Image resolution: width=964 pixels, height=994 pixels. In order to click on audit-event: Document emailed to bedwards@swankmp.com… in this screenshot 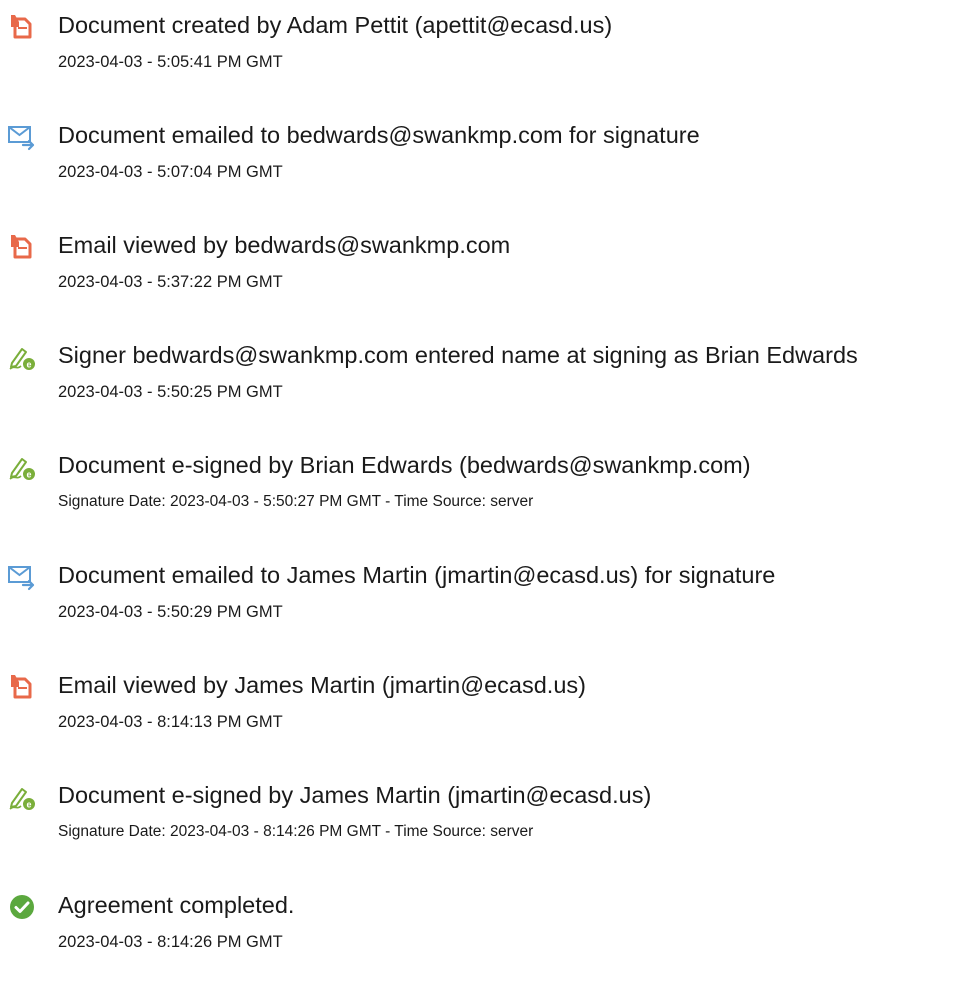, I will do `click(482, 155)`.